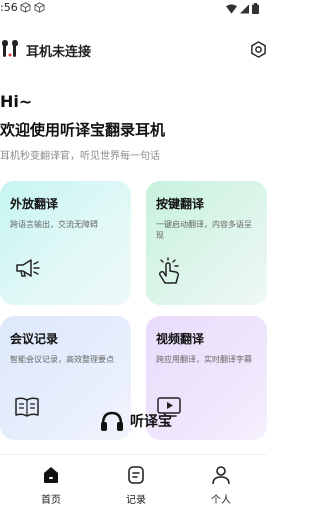  I want to click on card-description: 跨应用翻译，实时翻译字幕, so click(204, 359).